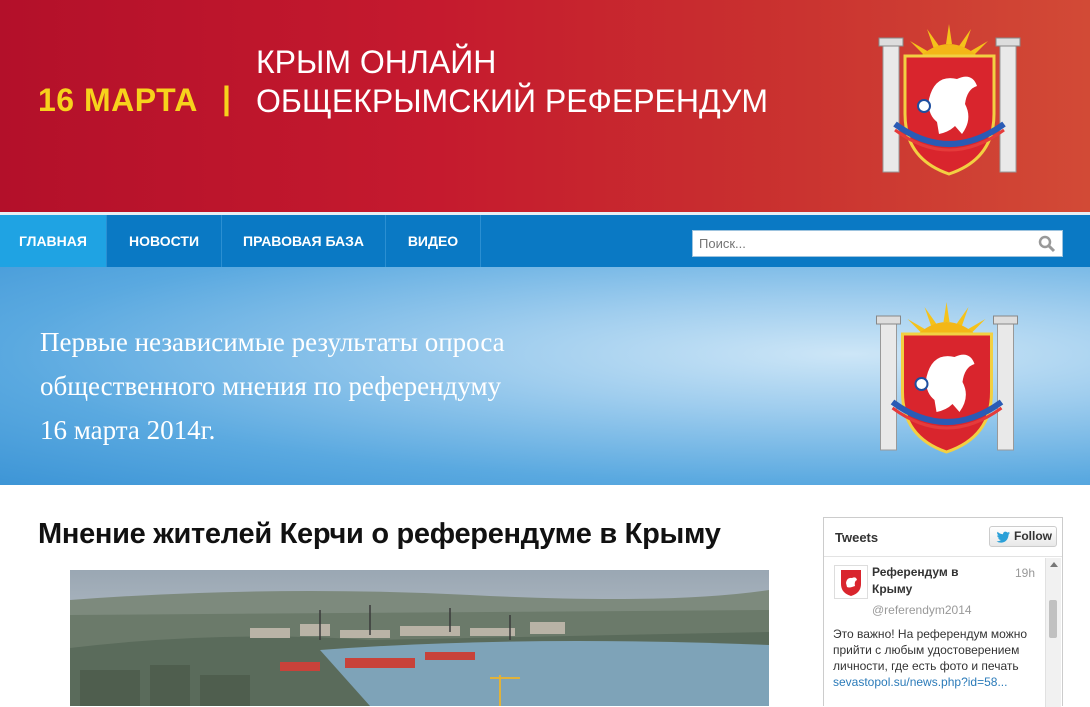  What do you see at coordinates (857, 537) in the screenshot?
I see `twitter-widget-title: Tweets` at bounding box center [857, 537].